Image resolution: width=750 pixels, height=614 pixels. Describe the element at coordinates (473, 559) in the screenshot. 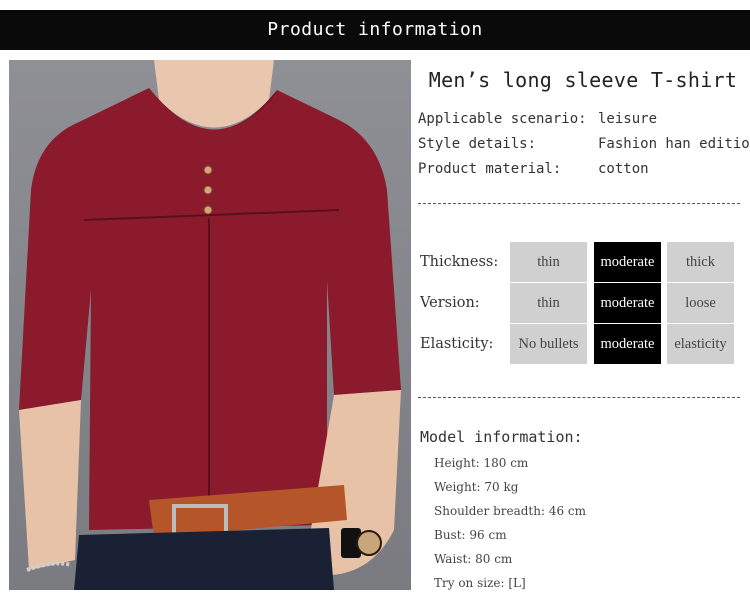

I see `model-item: Waist: 80 cm` at that location.